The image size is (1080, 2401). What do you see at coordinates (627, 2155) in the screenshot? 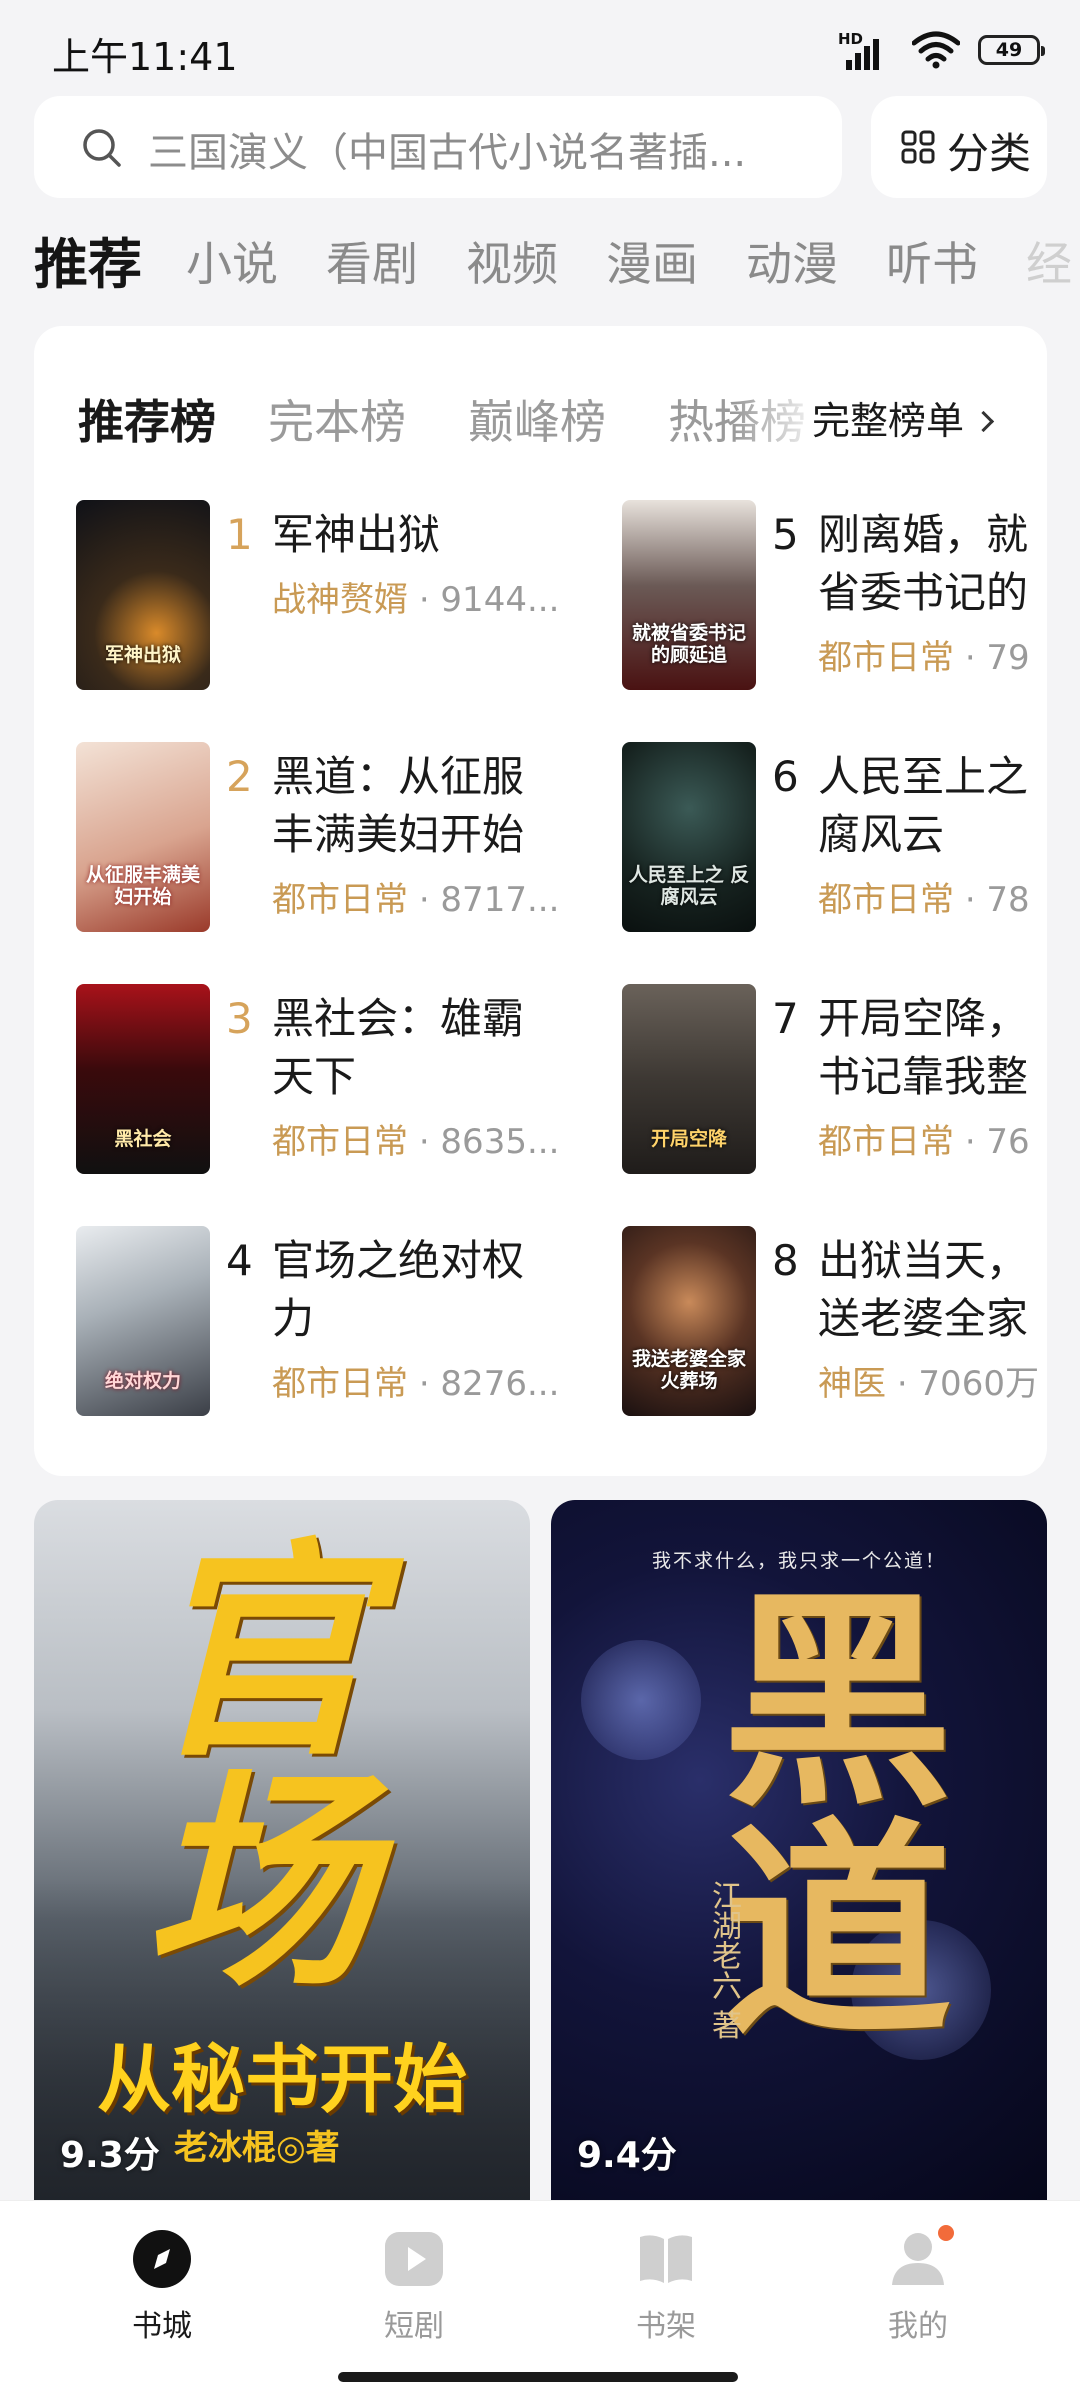
I see `featured-score: 9.4分` at bounding box center [627, 2155].